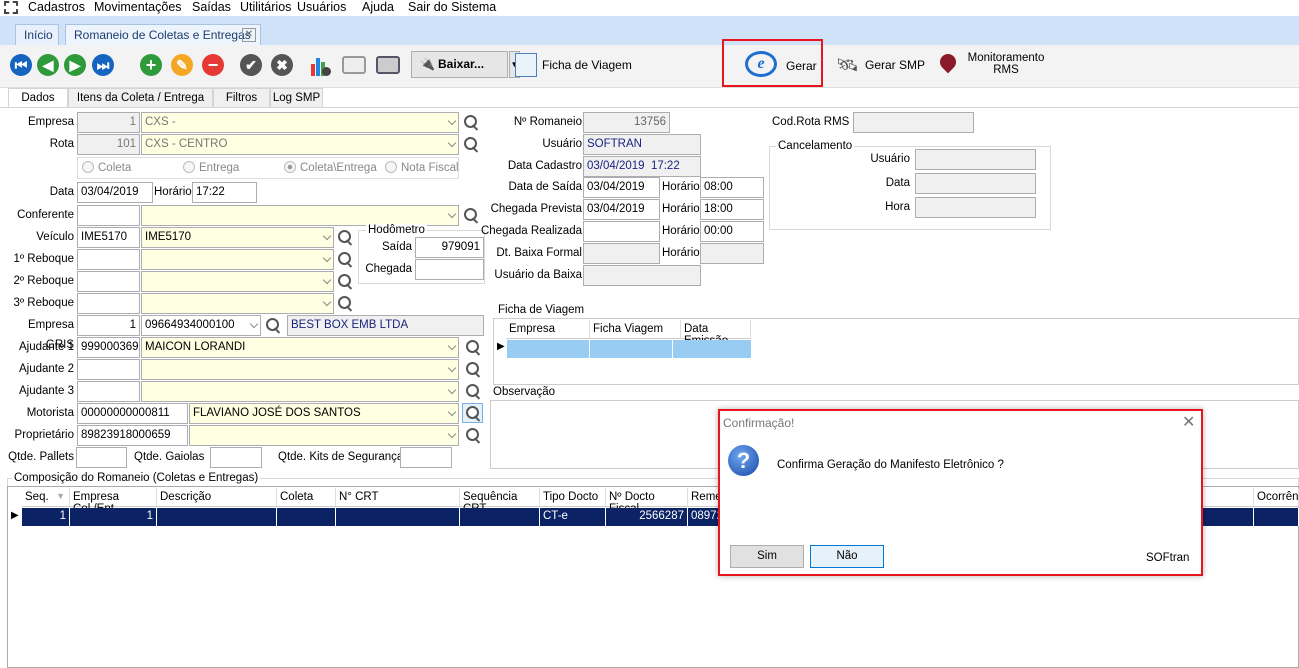 The image size is (1299, 668). Describe the element at coordinates (732, 209) in the screenshot. I see `horario-prevista-field: 18:00` at that location.